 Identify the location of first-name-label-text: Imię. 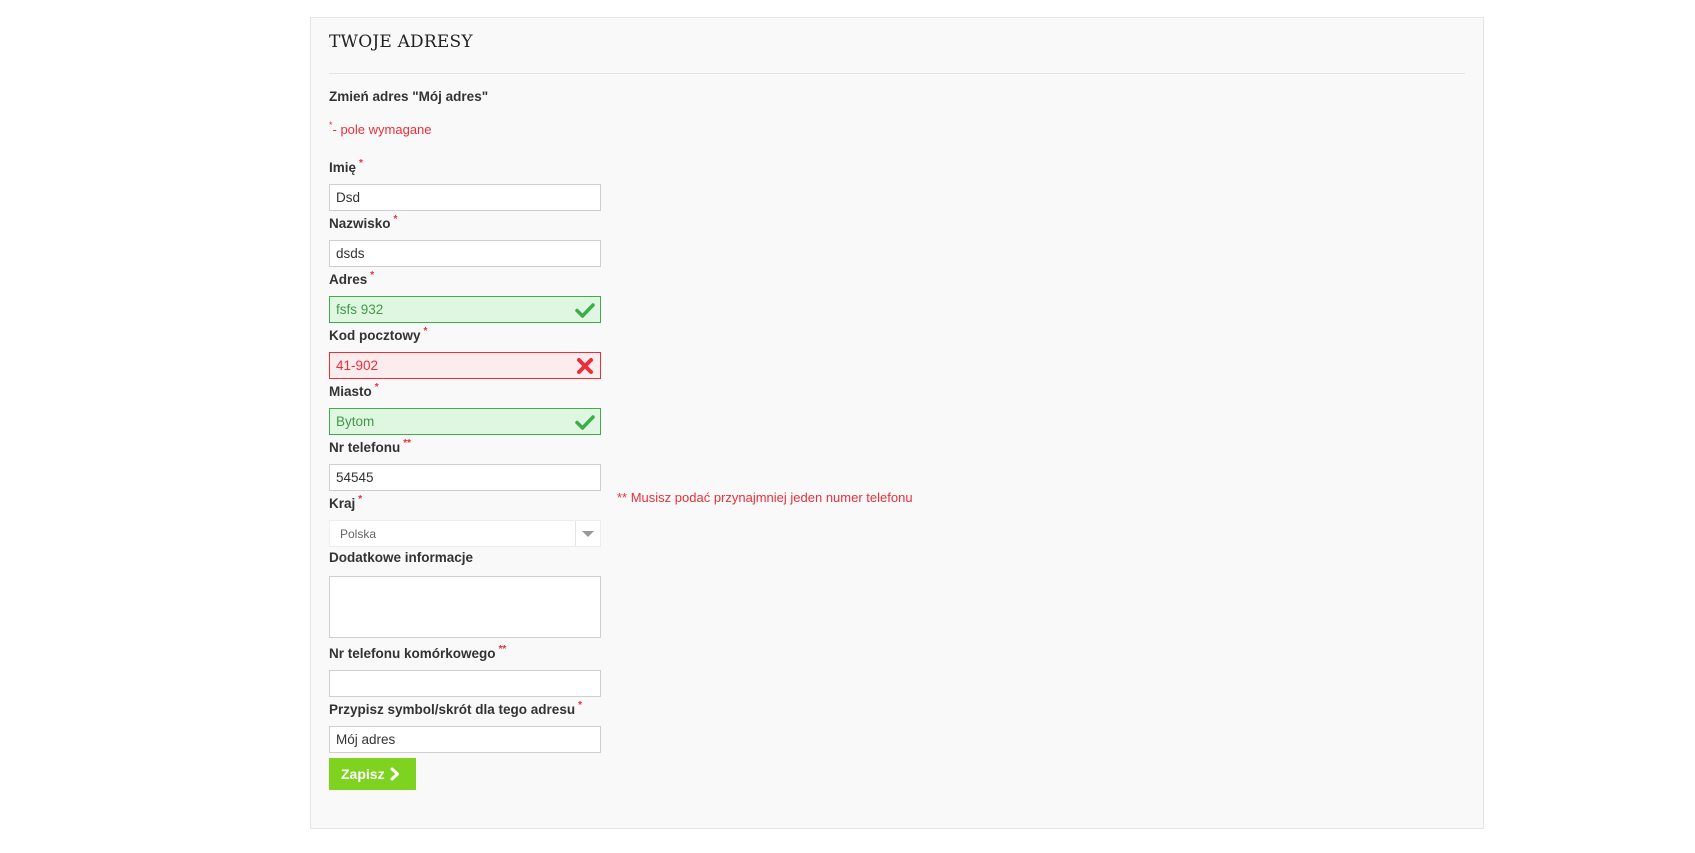
(343, 167).